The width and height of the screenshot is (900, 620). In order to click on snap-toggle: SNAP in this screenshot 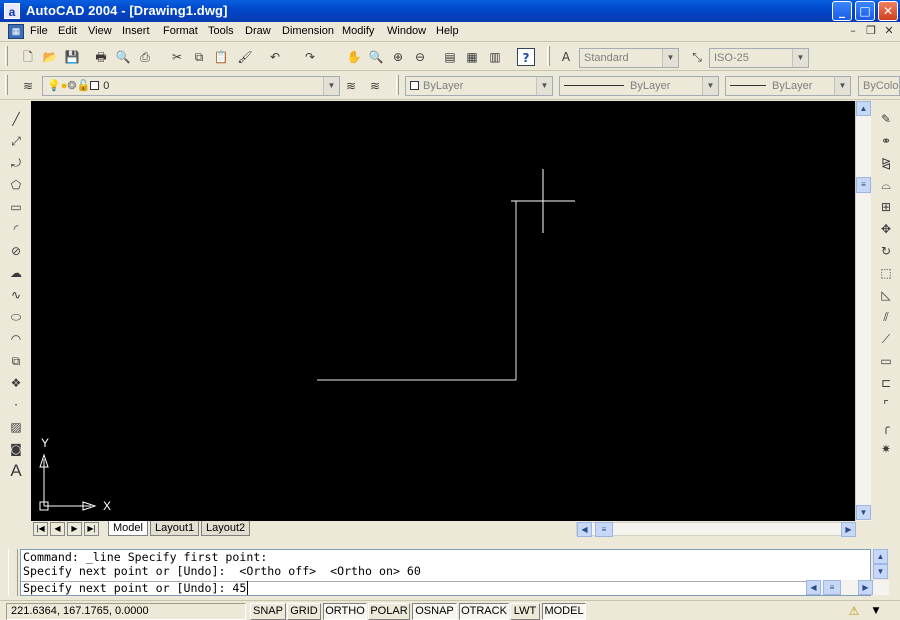, I will do `click(268, 611)`.